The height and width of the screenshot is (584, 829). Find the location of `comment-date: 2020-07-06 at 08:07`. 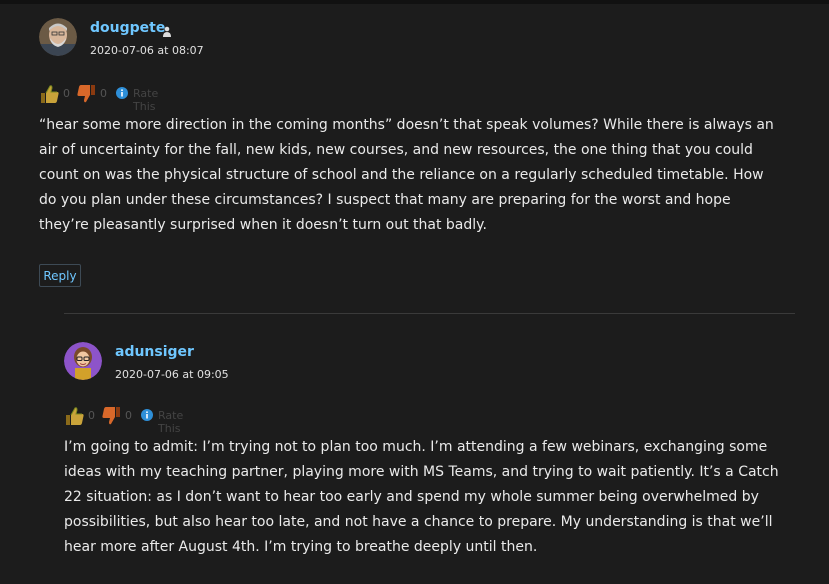

comment-date: 2020-07-06 at 08:07 is located at coordinates (147, 50).